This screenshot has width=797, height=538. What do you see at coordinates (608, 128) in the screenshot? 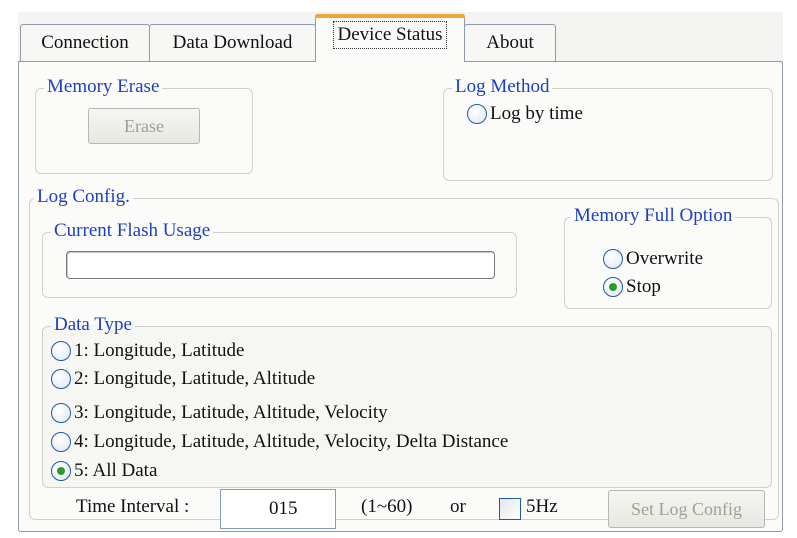
I see `log-method-group: Log Method Log by time` at bounding box center [608, 128].